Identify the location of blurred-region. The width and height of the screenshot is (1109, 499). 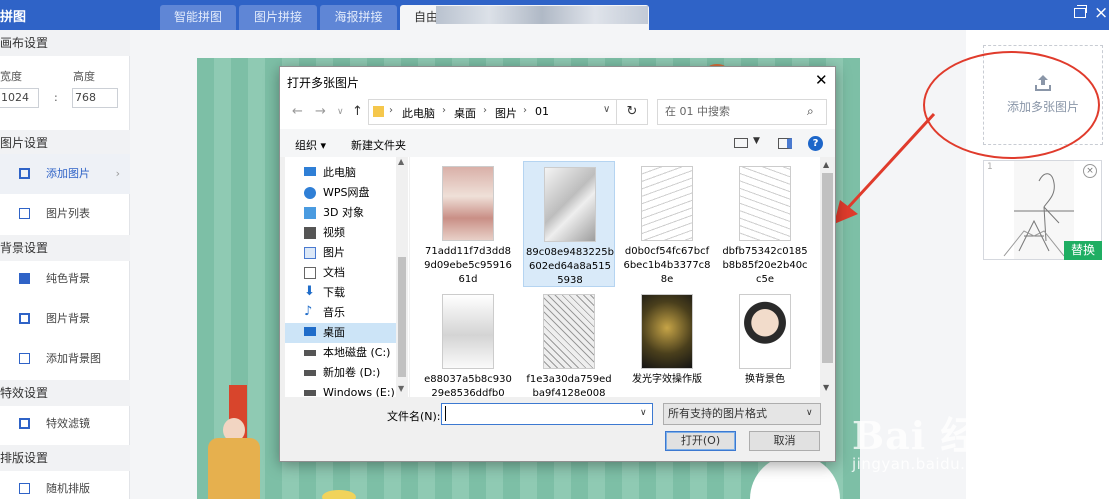
(542, 15).